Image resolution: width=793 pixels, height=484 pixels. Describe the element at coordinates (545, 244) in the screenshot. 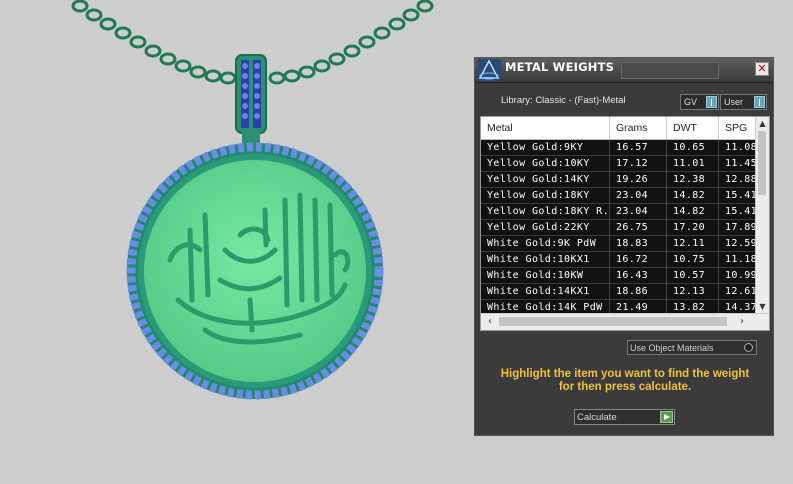

I see `cell-metal: White Gold:9K PdW` at that location.